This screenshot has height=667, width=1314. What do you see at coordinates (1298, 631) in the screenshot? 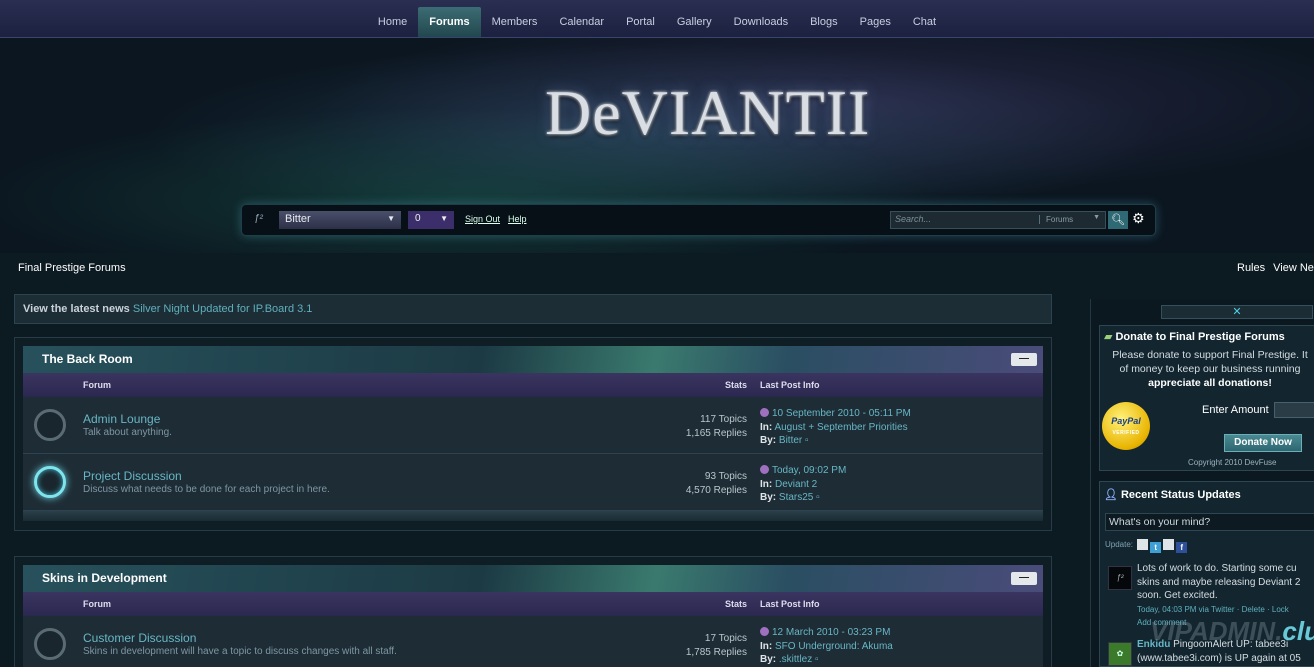
I see `watermark-text: club` at bounding box center [1298, 631].